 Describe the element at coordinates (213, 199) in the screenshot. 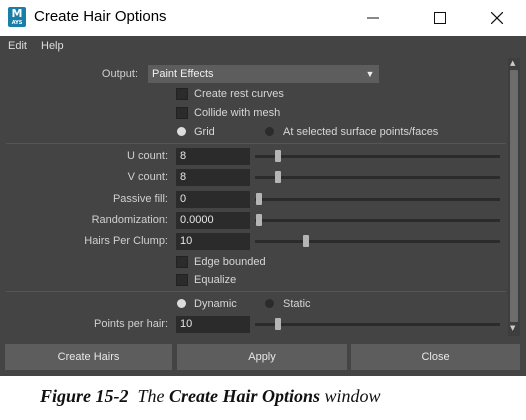

I see `passive-fill-field: 0` at that location.